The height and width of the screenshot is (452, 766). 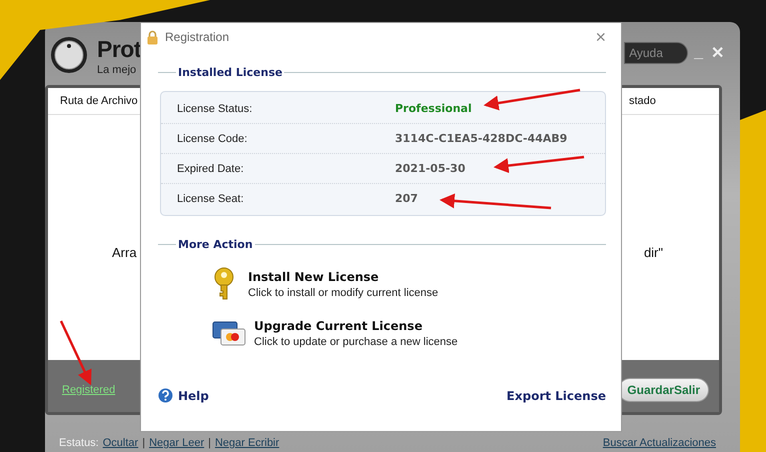 What do you see at coordinates (356, 342) in the screenshot?
I see `action-description: Click to update or purchase a new license` at bounding box center [356, 342].